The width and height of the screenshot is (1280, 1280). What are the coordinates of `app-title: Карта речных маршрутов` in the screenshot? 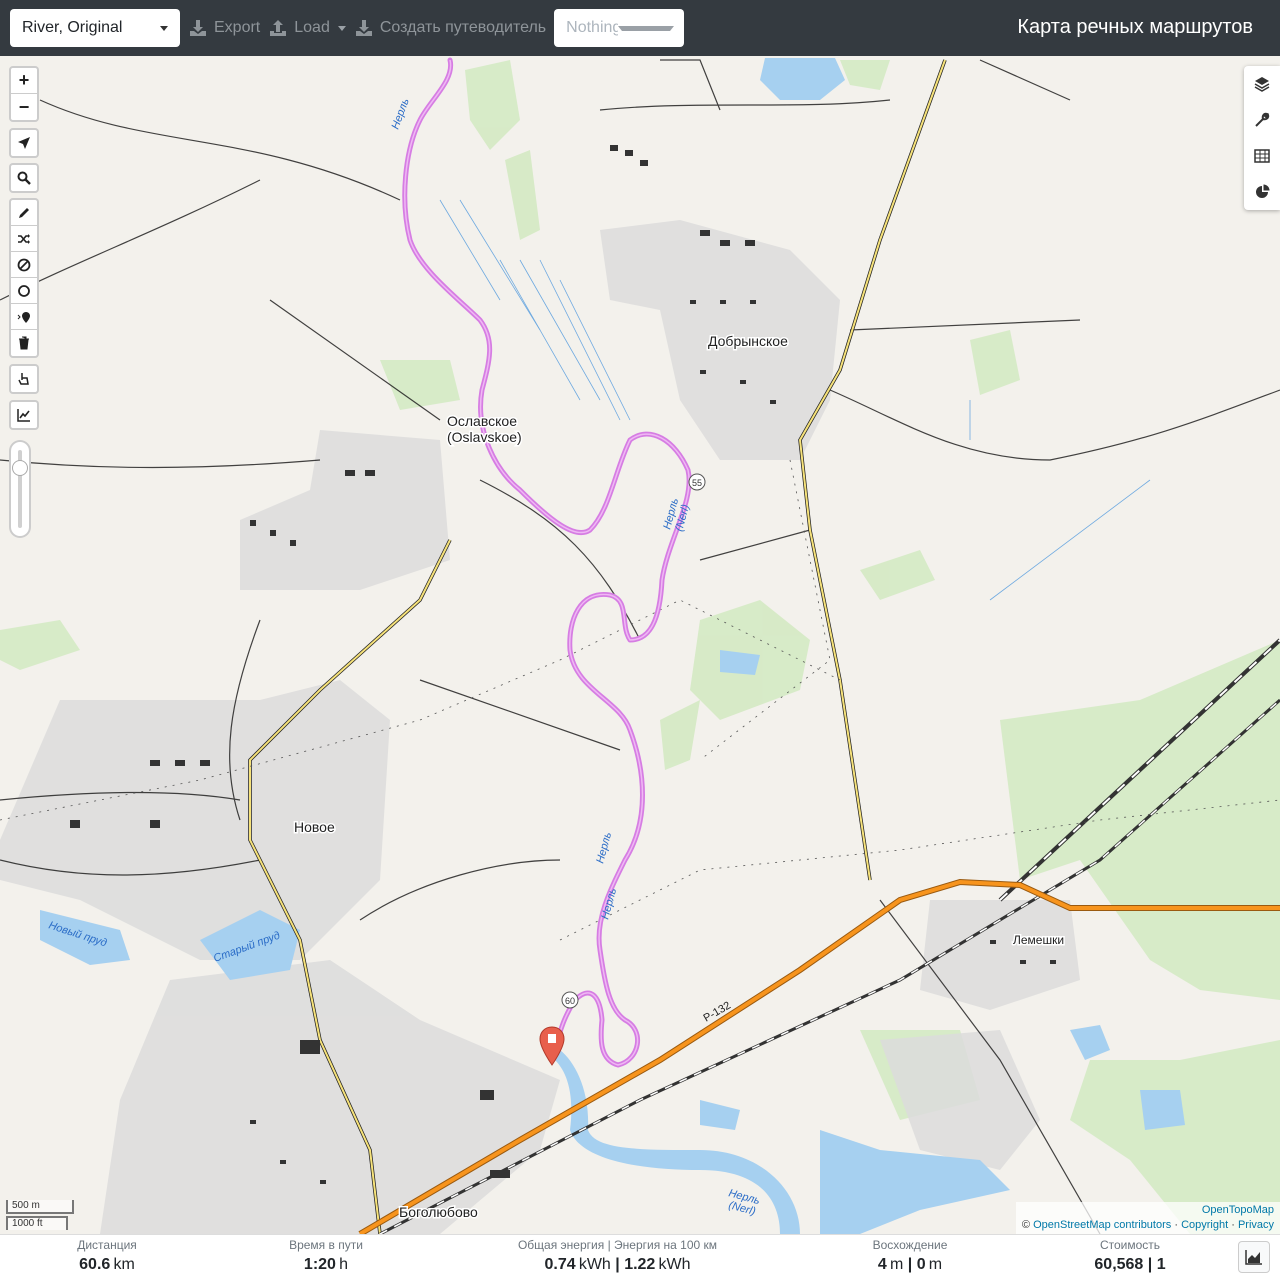 It's located at (1135, 27).